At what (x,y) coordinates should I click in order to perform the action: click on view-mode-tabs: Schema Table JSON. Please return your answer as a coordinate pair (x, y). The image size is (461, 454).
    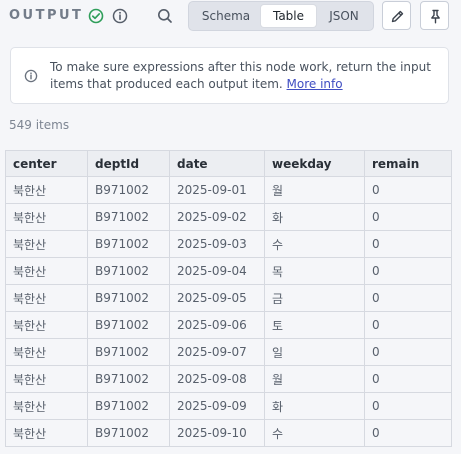
    Looking at the image, I should click on (281, 16).